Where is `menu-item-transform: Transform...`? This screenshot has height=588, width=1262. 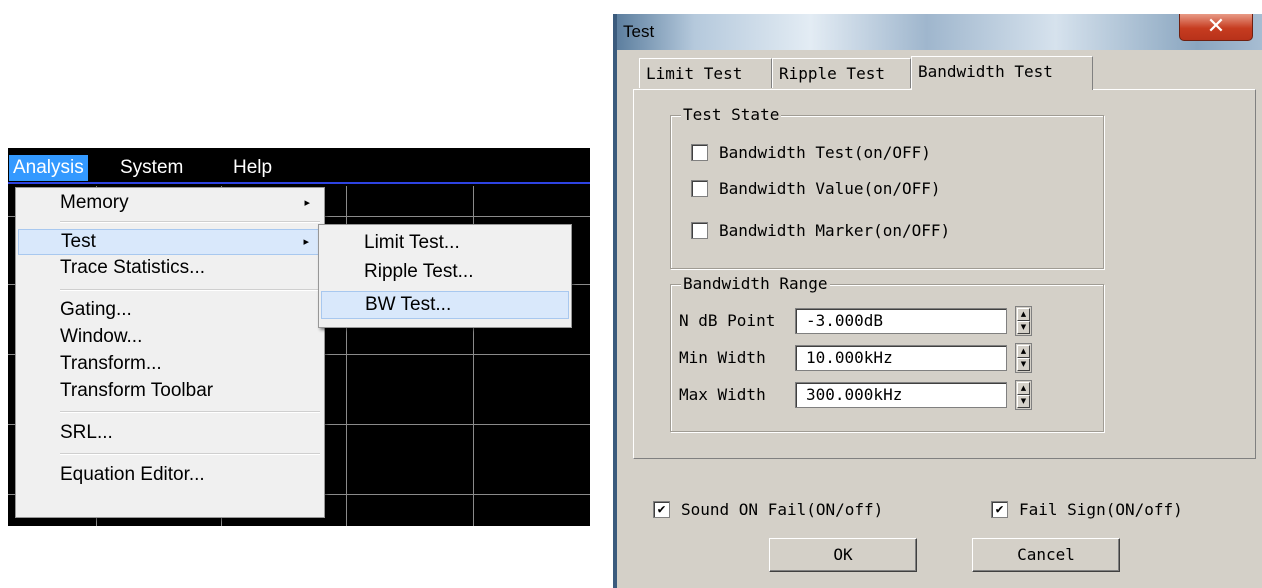
menu-item-transform: Transform... is located at coordinates (170, 364).